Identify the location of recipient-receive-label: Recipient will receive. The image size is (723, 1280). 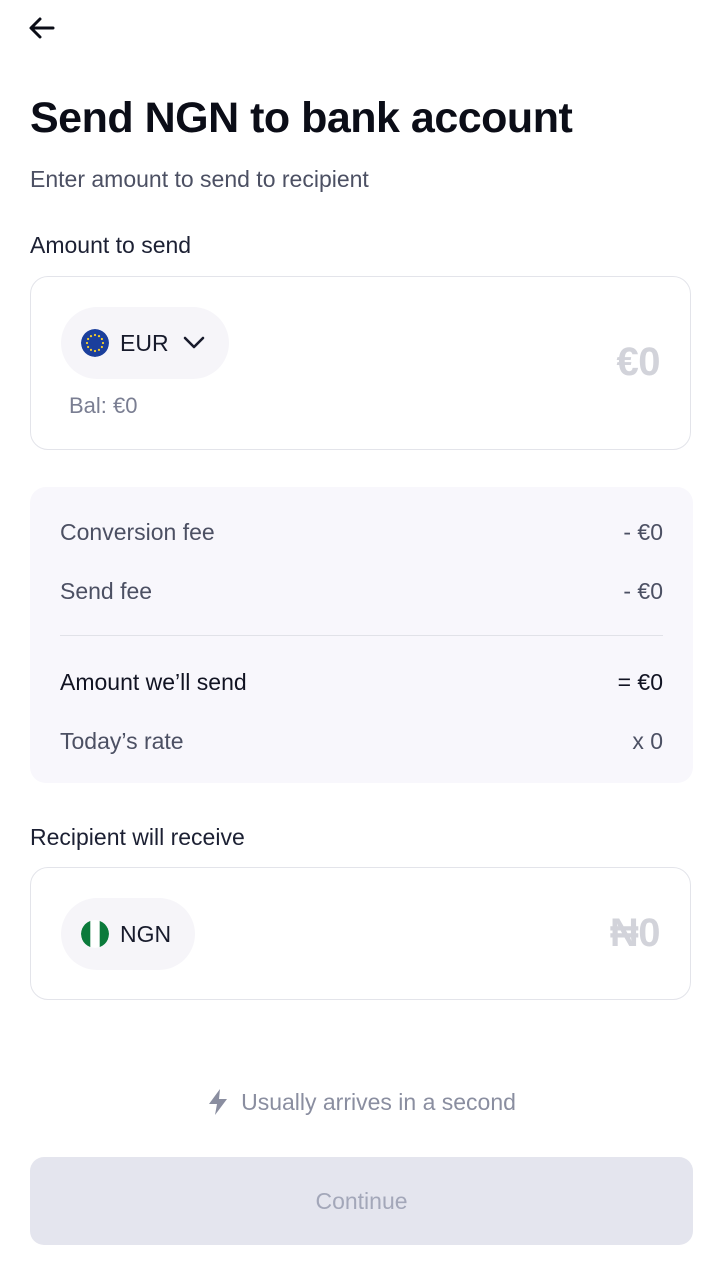
(137, 837).